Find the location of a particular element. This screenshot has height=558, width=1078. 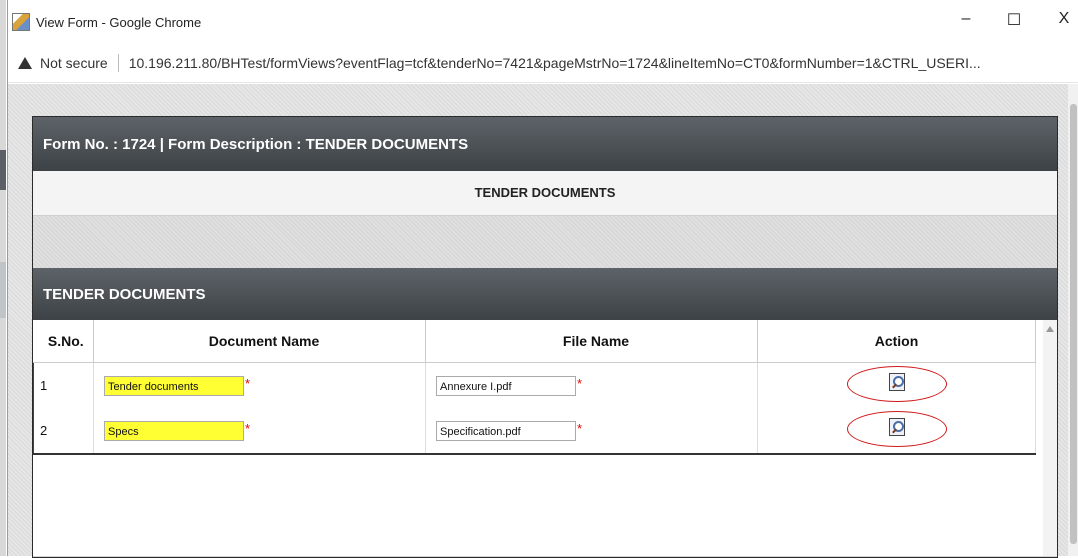

column-header-file-name: File Name is located at coordinates (591, 341).